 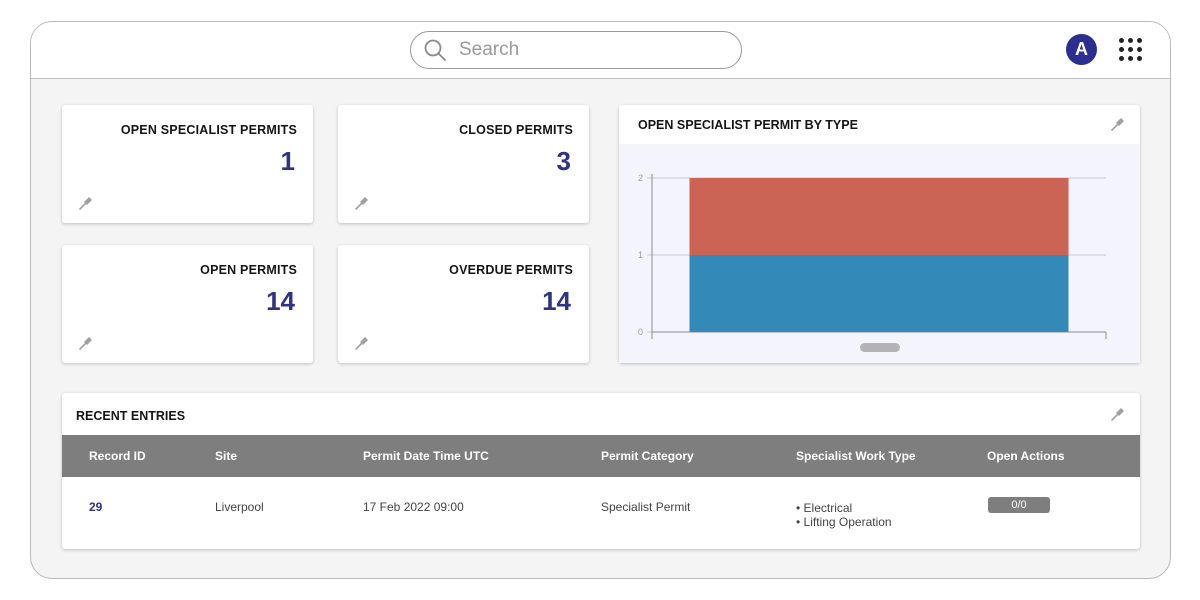 What do you see at coordinates (1081, 49) in the screenshot?
I see `user-avatar: A` at bounding box center [1081, 49].